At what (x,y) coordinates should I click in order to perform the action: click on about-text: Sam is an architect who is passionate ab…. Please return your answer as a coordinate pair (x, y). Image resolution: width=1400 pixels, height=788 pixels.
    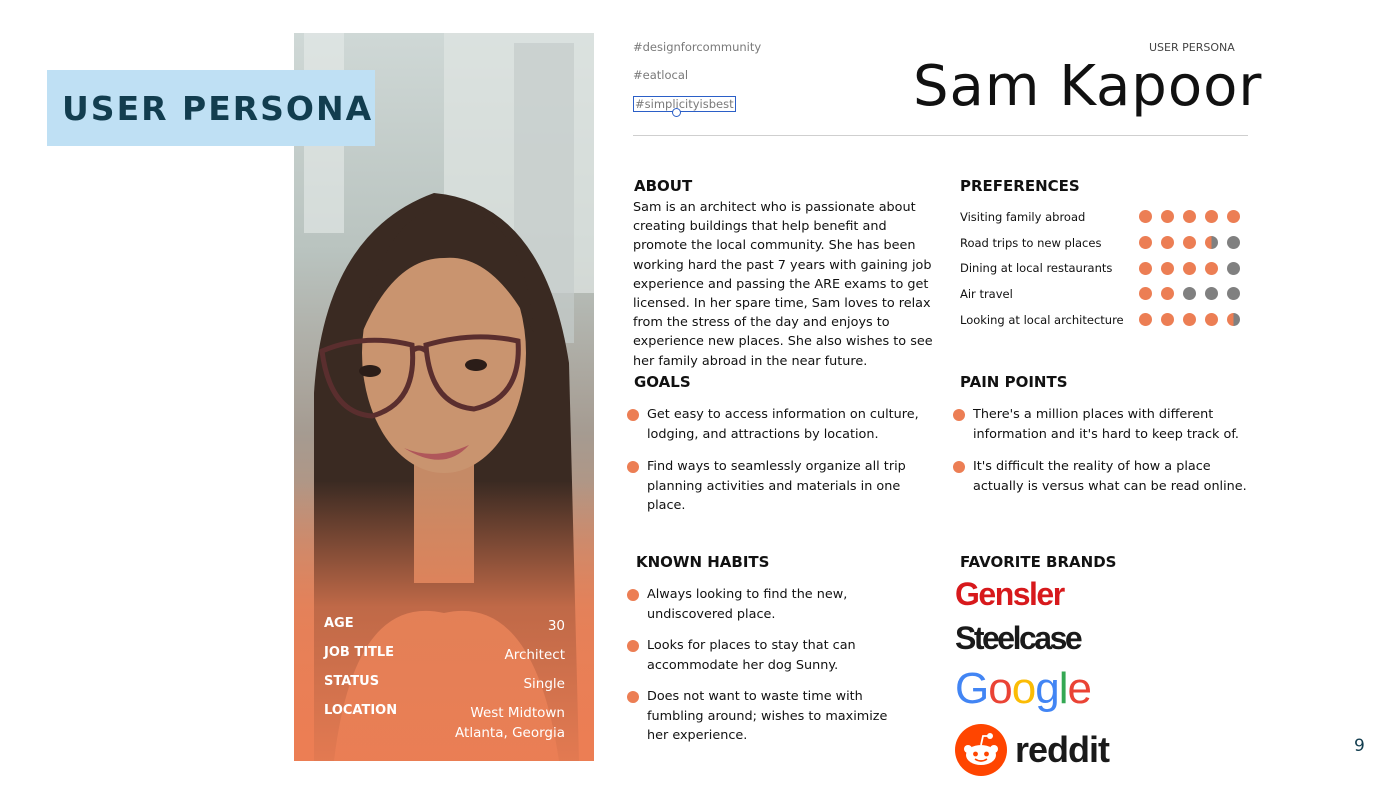
    Looking at the image, I should click on (783, 284).